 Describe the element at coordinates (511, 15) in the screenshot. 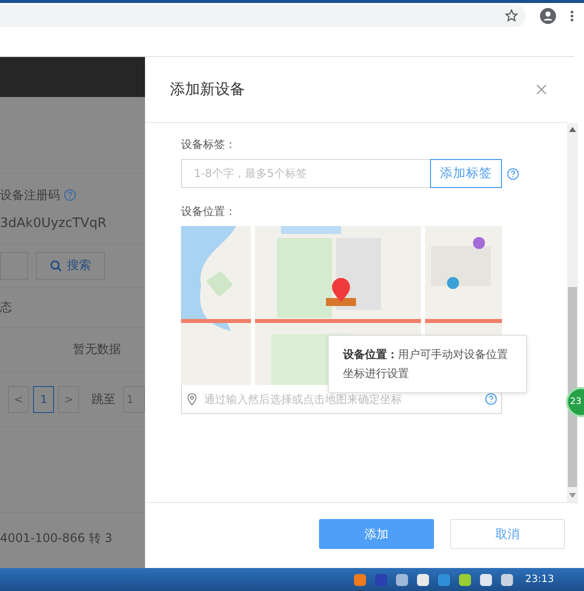

I see `bookmark-star-icon` at that location.